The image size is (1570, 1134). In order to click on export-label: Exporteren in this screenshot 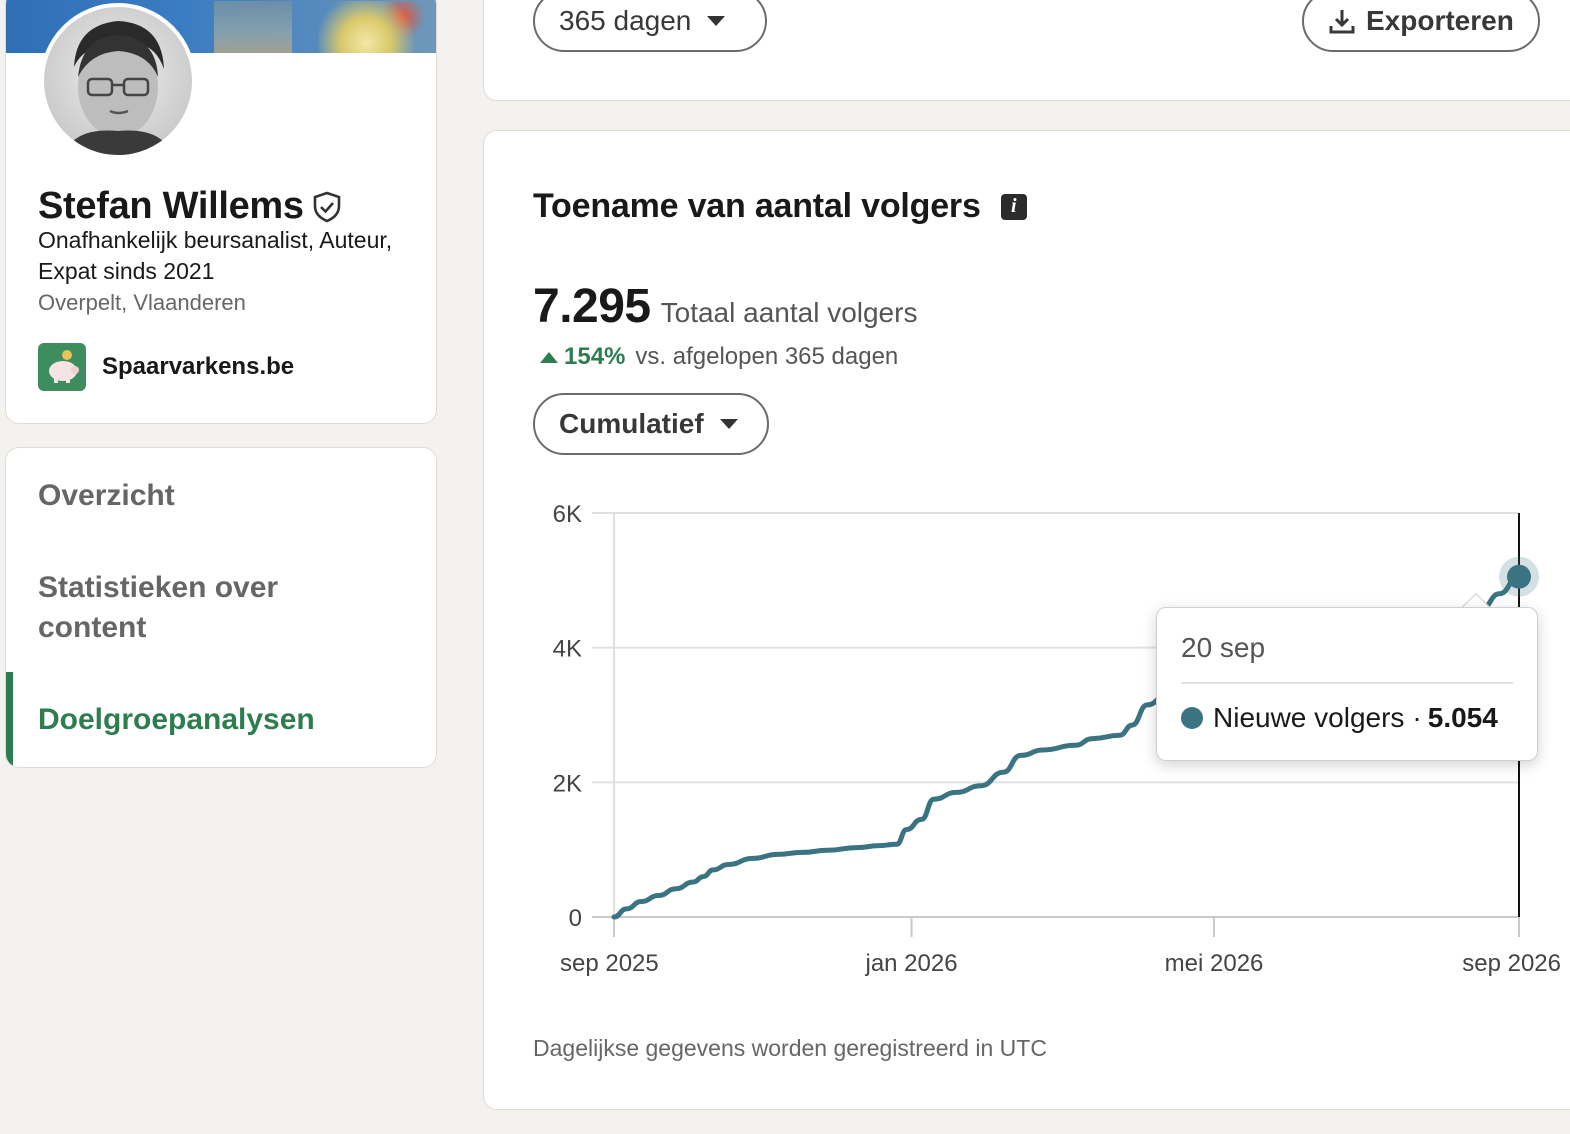, I will do `click(1440, 20)`.